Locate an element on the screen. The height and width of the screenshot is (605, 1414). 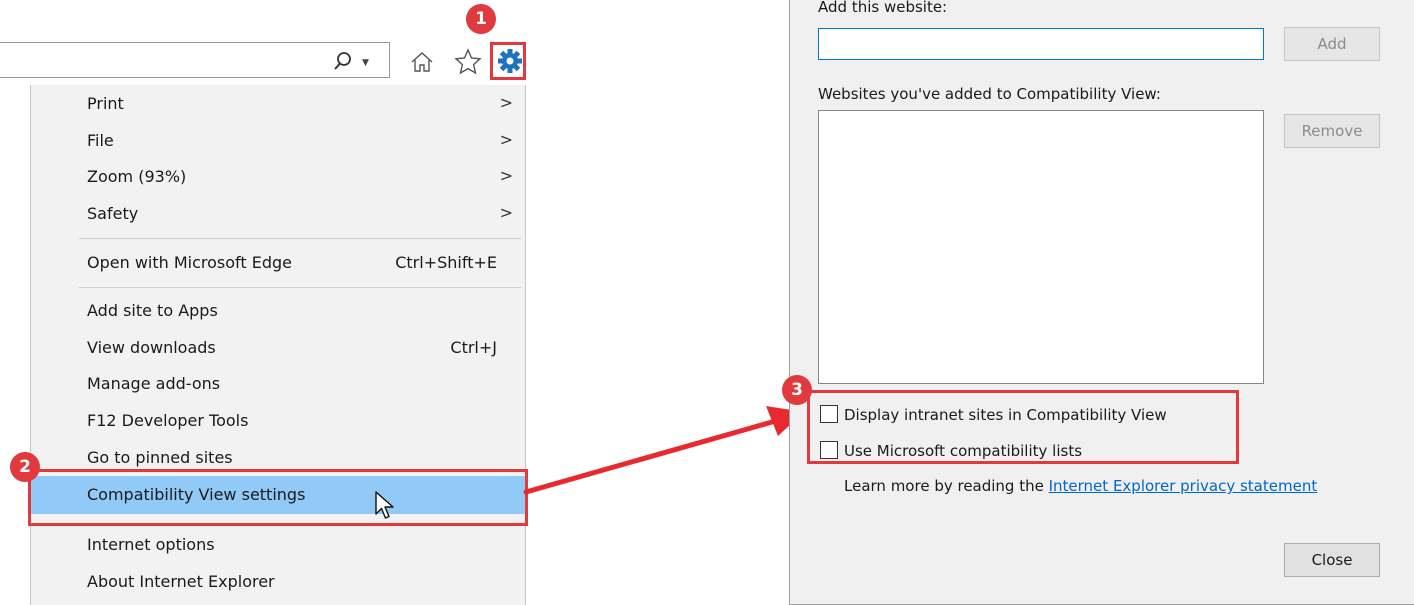
menu-item-open-with-edge: Open with Microsoft Edge Ctrl+Shift+E is located at coordinates (279, 263).